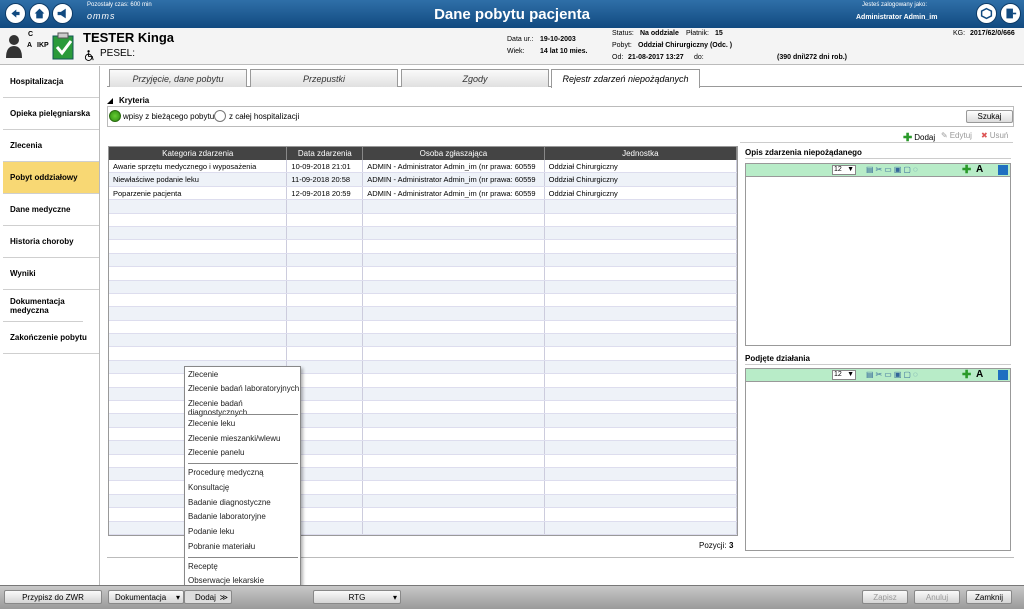 This screenshot has width=1024, height=609. I want to click on zwr-button: Przypisz do ZWR, so click(53, 597).